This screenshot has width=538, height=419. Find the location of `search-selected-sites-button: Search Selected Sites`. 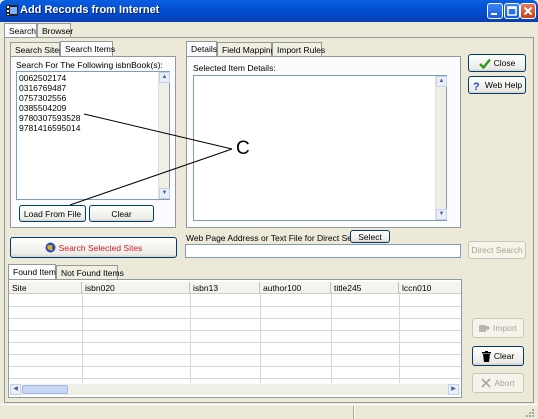

search-selected-sites-button: Search Selected Sites is located at coordinates (93, 247).